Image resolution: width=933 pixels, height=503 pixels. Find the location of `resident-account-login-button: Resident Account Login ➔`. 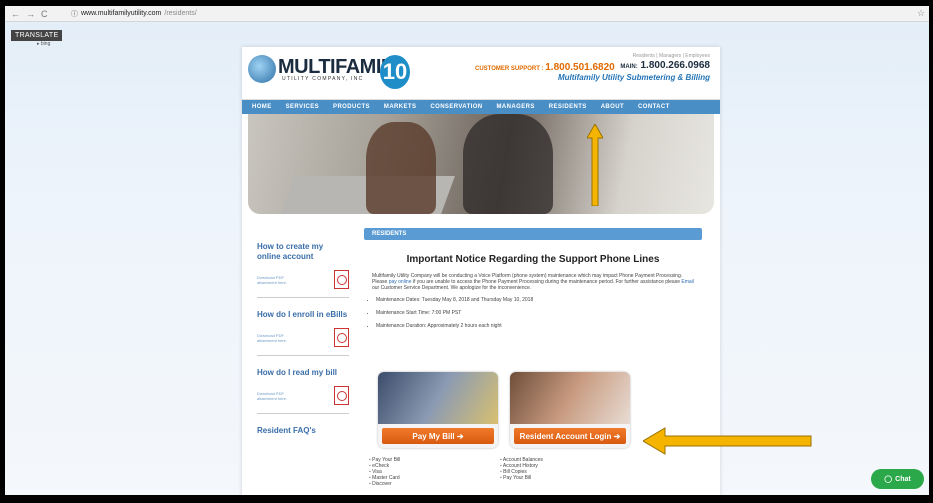

resident-account-login-button: Resident Account Login ➔ is located at coordinates (570, 436).